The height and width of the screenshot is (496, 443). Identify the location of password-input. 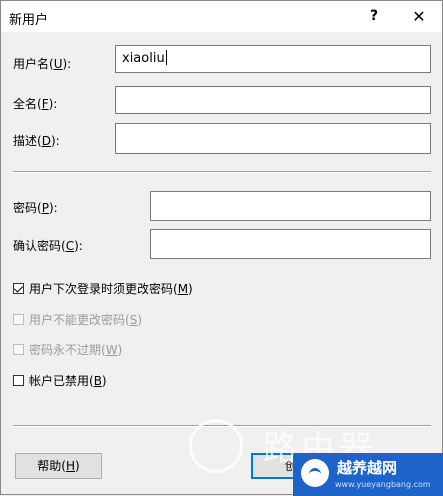
(290, 206).